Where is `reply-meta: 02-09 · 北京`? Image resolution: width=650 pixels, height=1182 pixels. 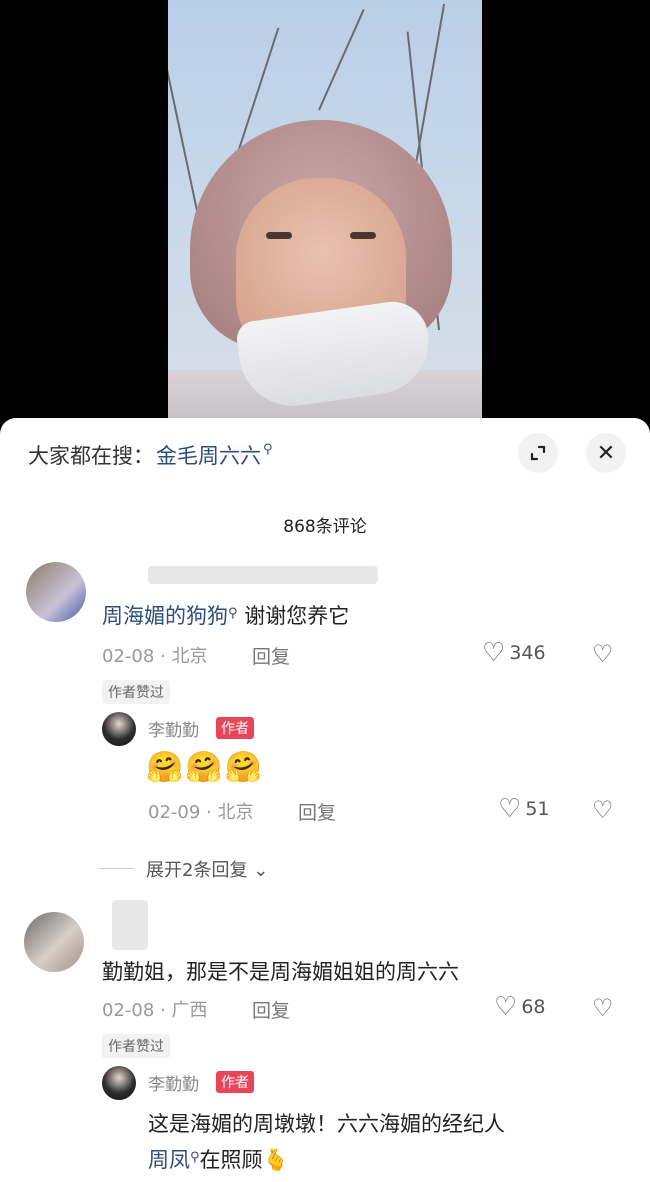 reply-meta: 02-09 · 北京 is located at coordinates (201, 812).